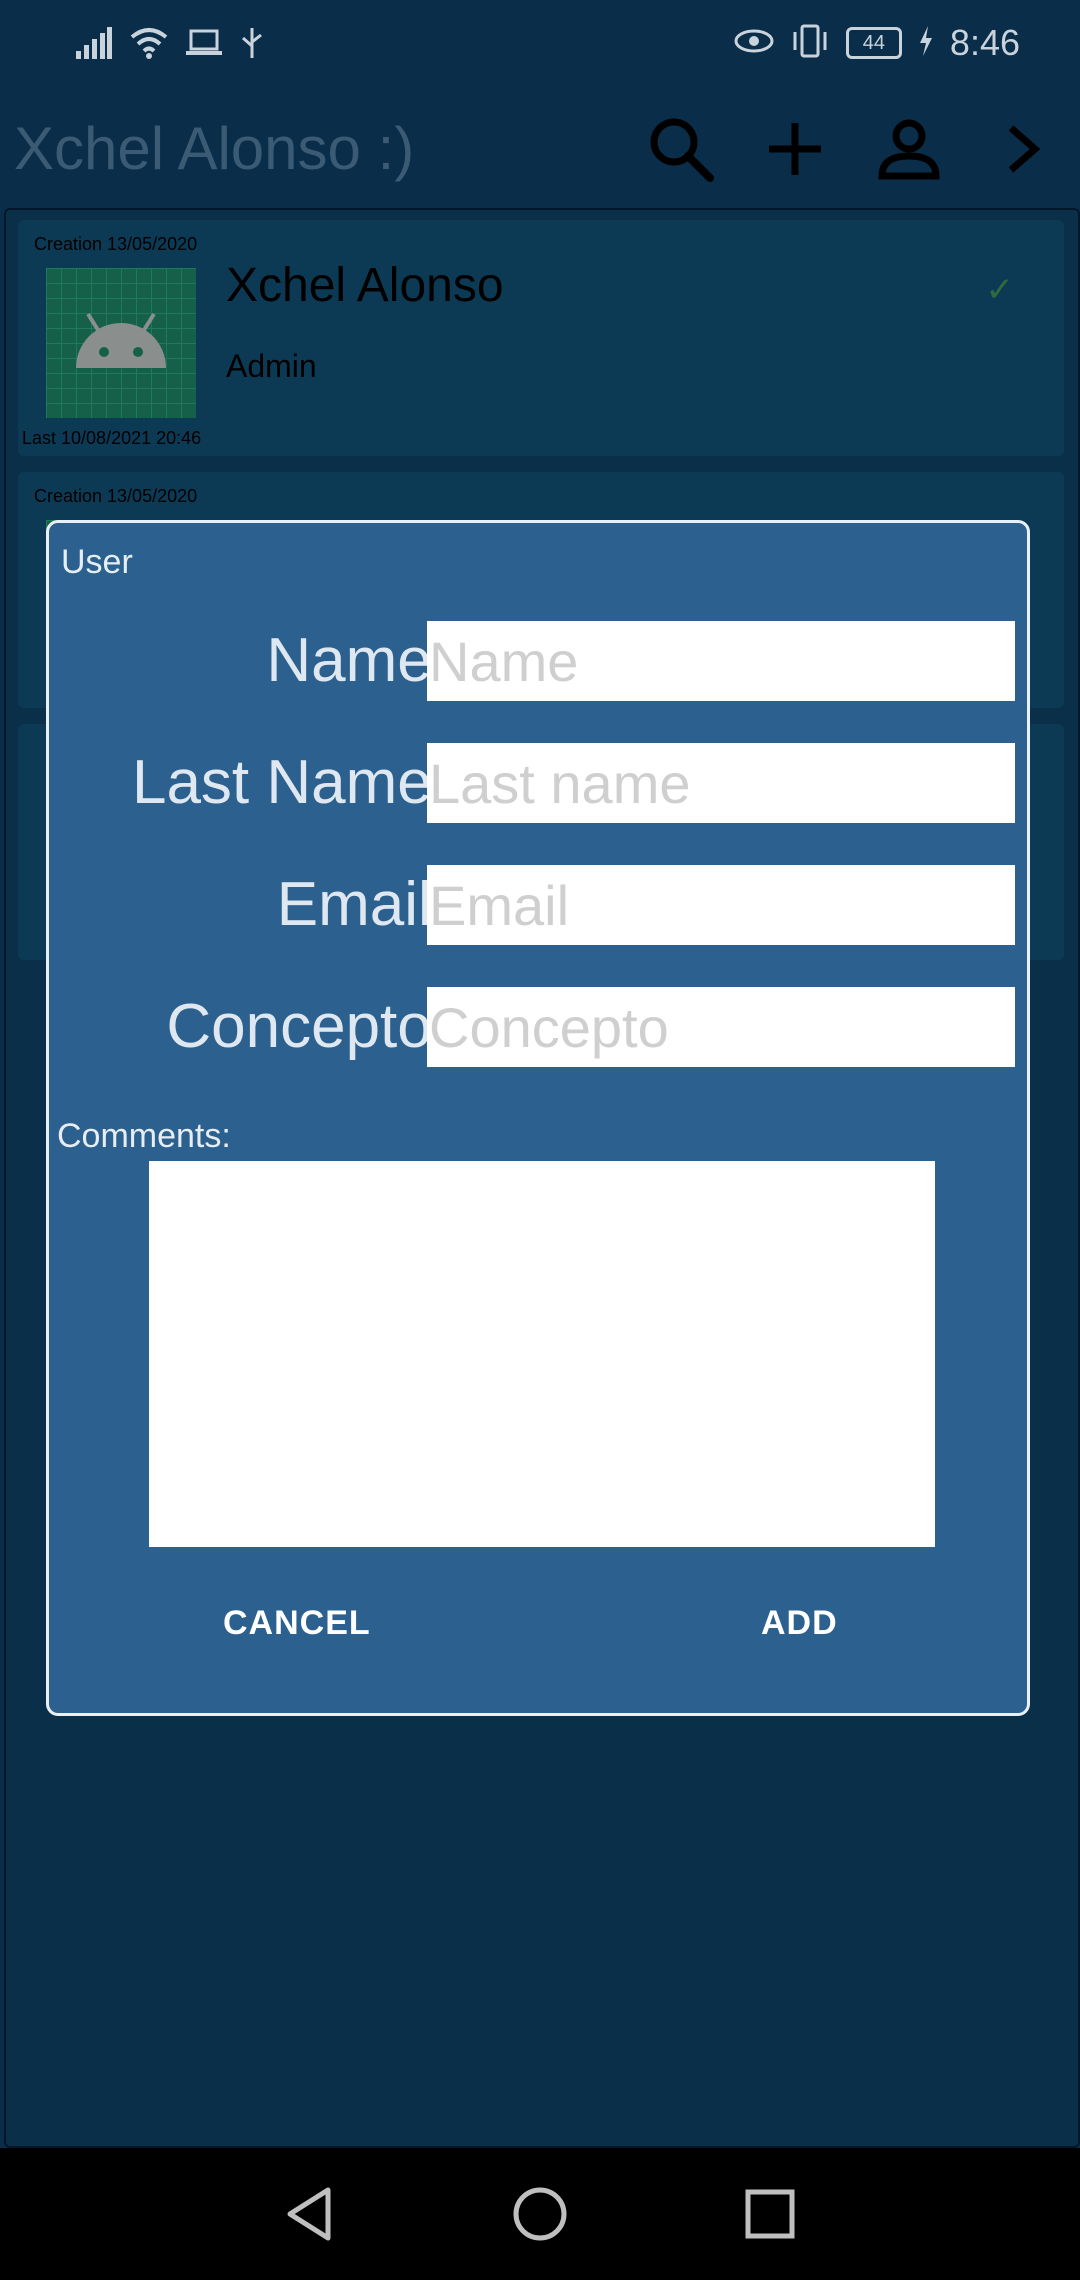 Image resolution: width=1080 pixels, height=2280 pixels. What do you see at coordinates (540, 148) in the screenshot?
I see `app-bar: Xchel Alonso :)` at bounding box center [540, 148].